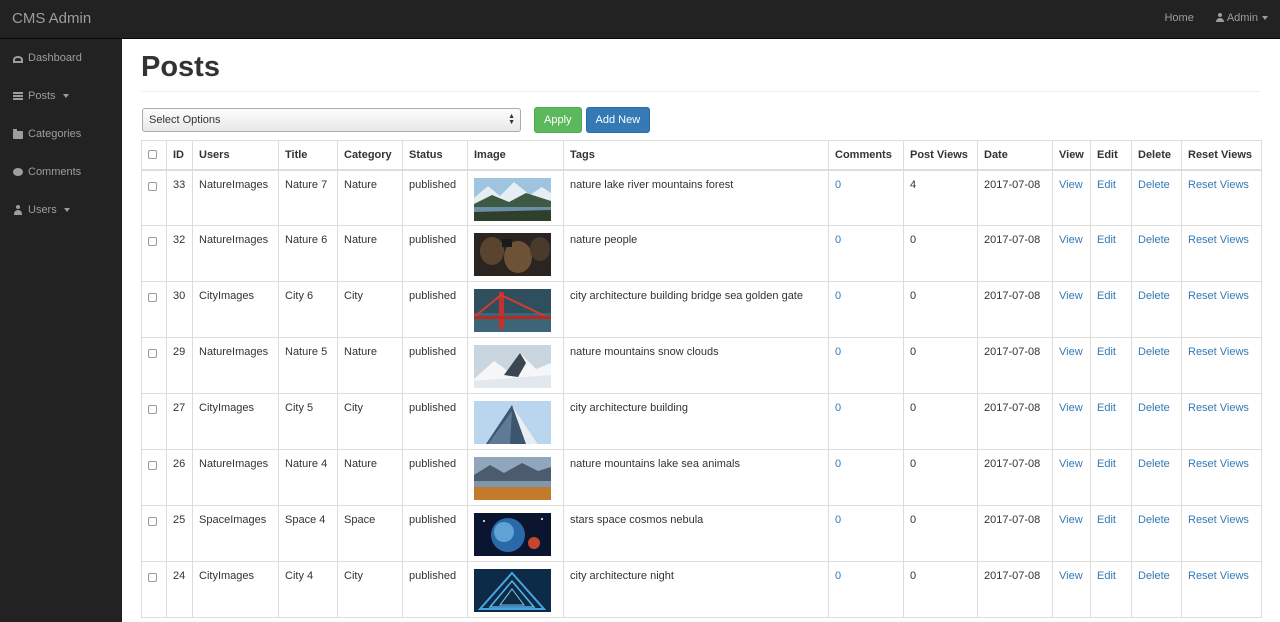  Describe the element at coordinates (435, 253) in the screenshot. I see `post-status: published` at that location.